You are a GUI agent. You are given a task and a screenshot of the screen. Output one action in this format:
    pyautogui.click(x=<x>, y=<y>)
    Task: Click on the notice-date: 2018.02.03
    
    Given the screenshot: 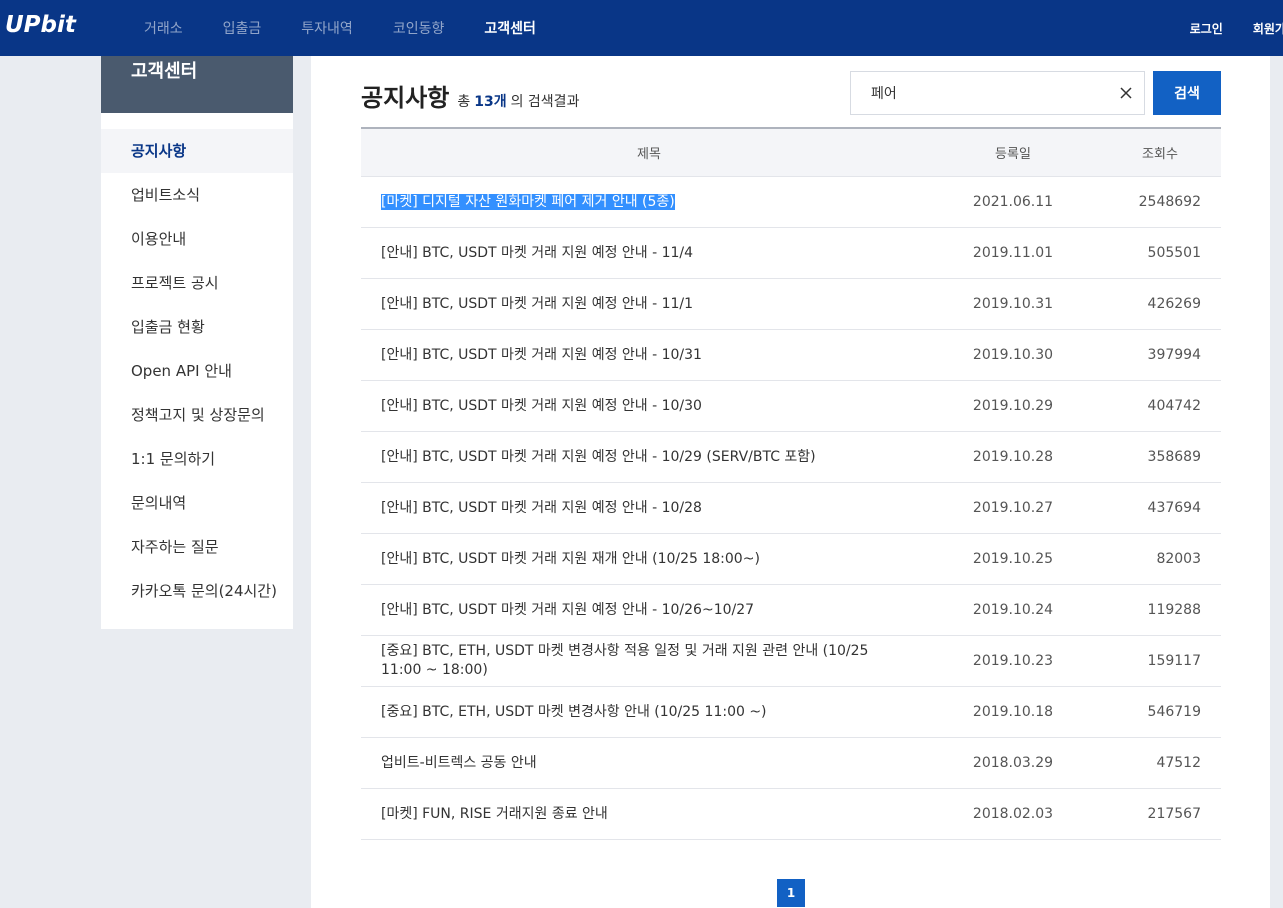 What is the action you would take?
    pyautogui.click(x=1013, y=814)
    